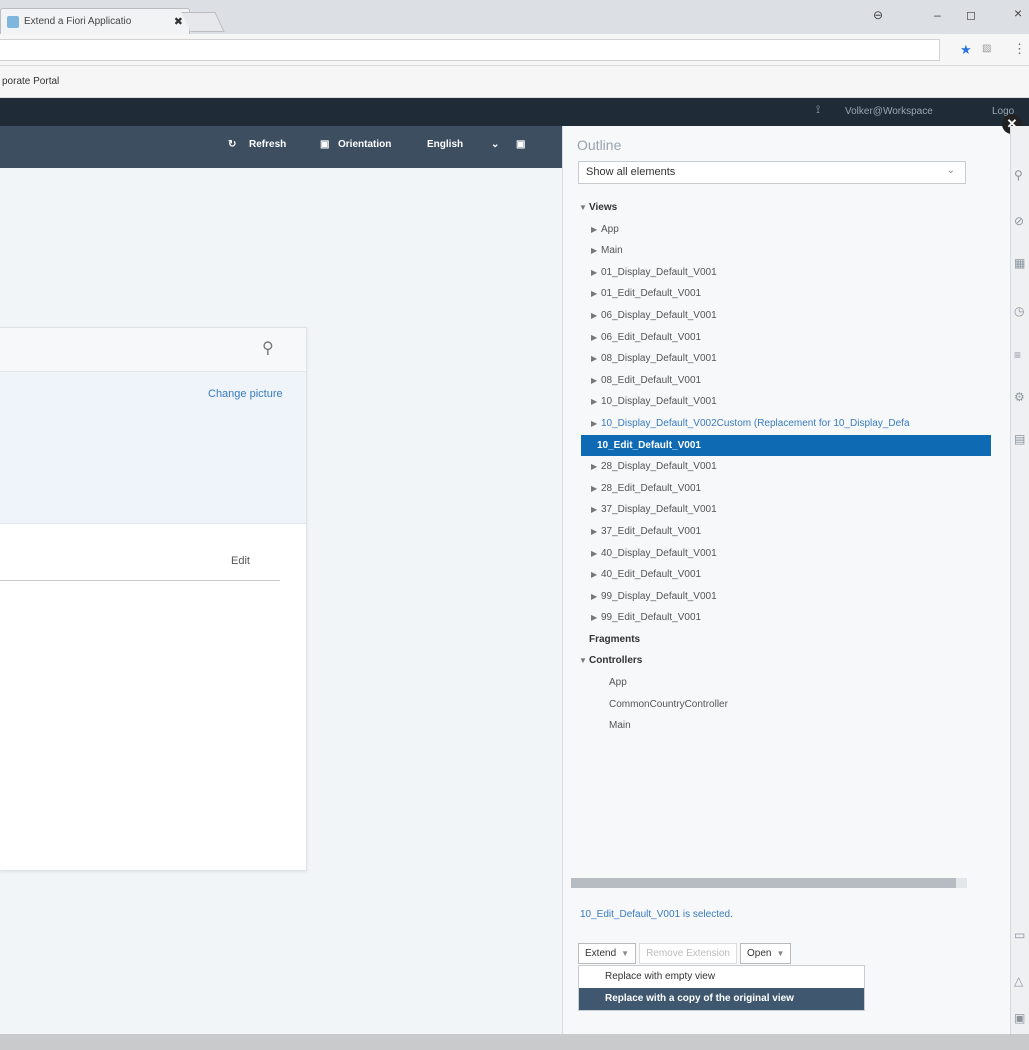 This screenshot has width=1029, height=1050. What do you see at coordinates (30, 81) in the screenshot?
I see `bookmark-corporate-portal: porate Portal` at bounding box center [30, 81].